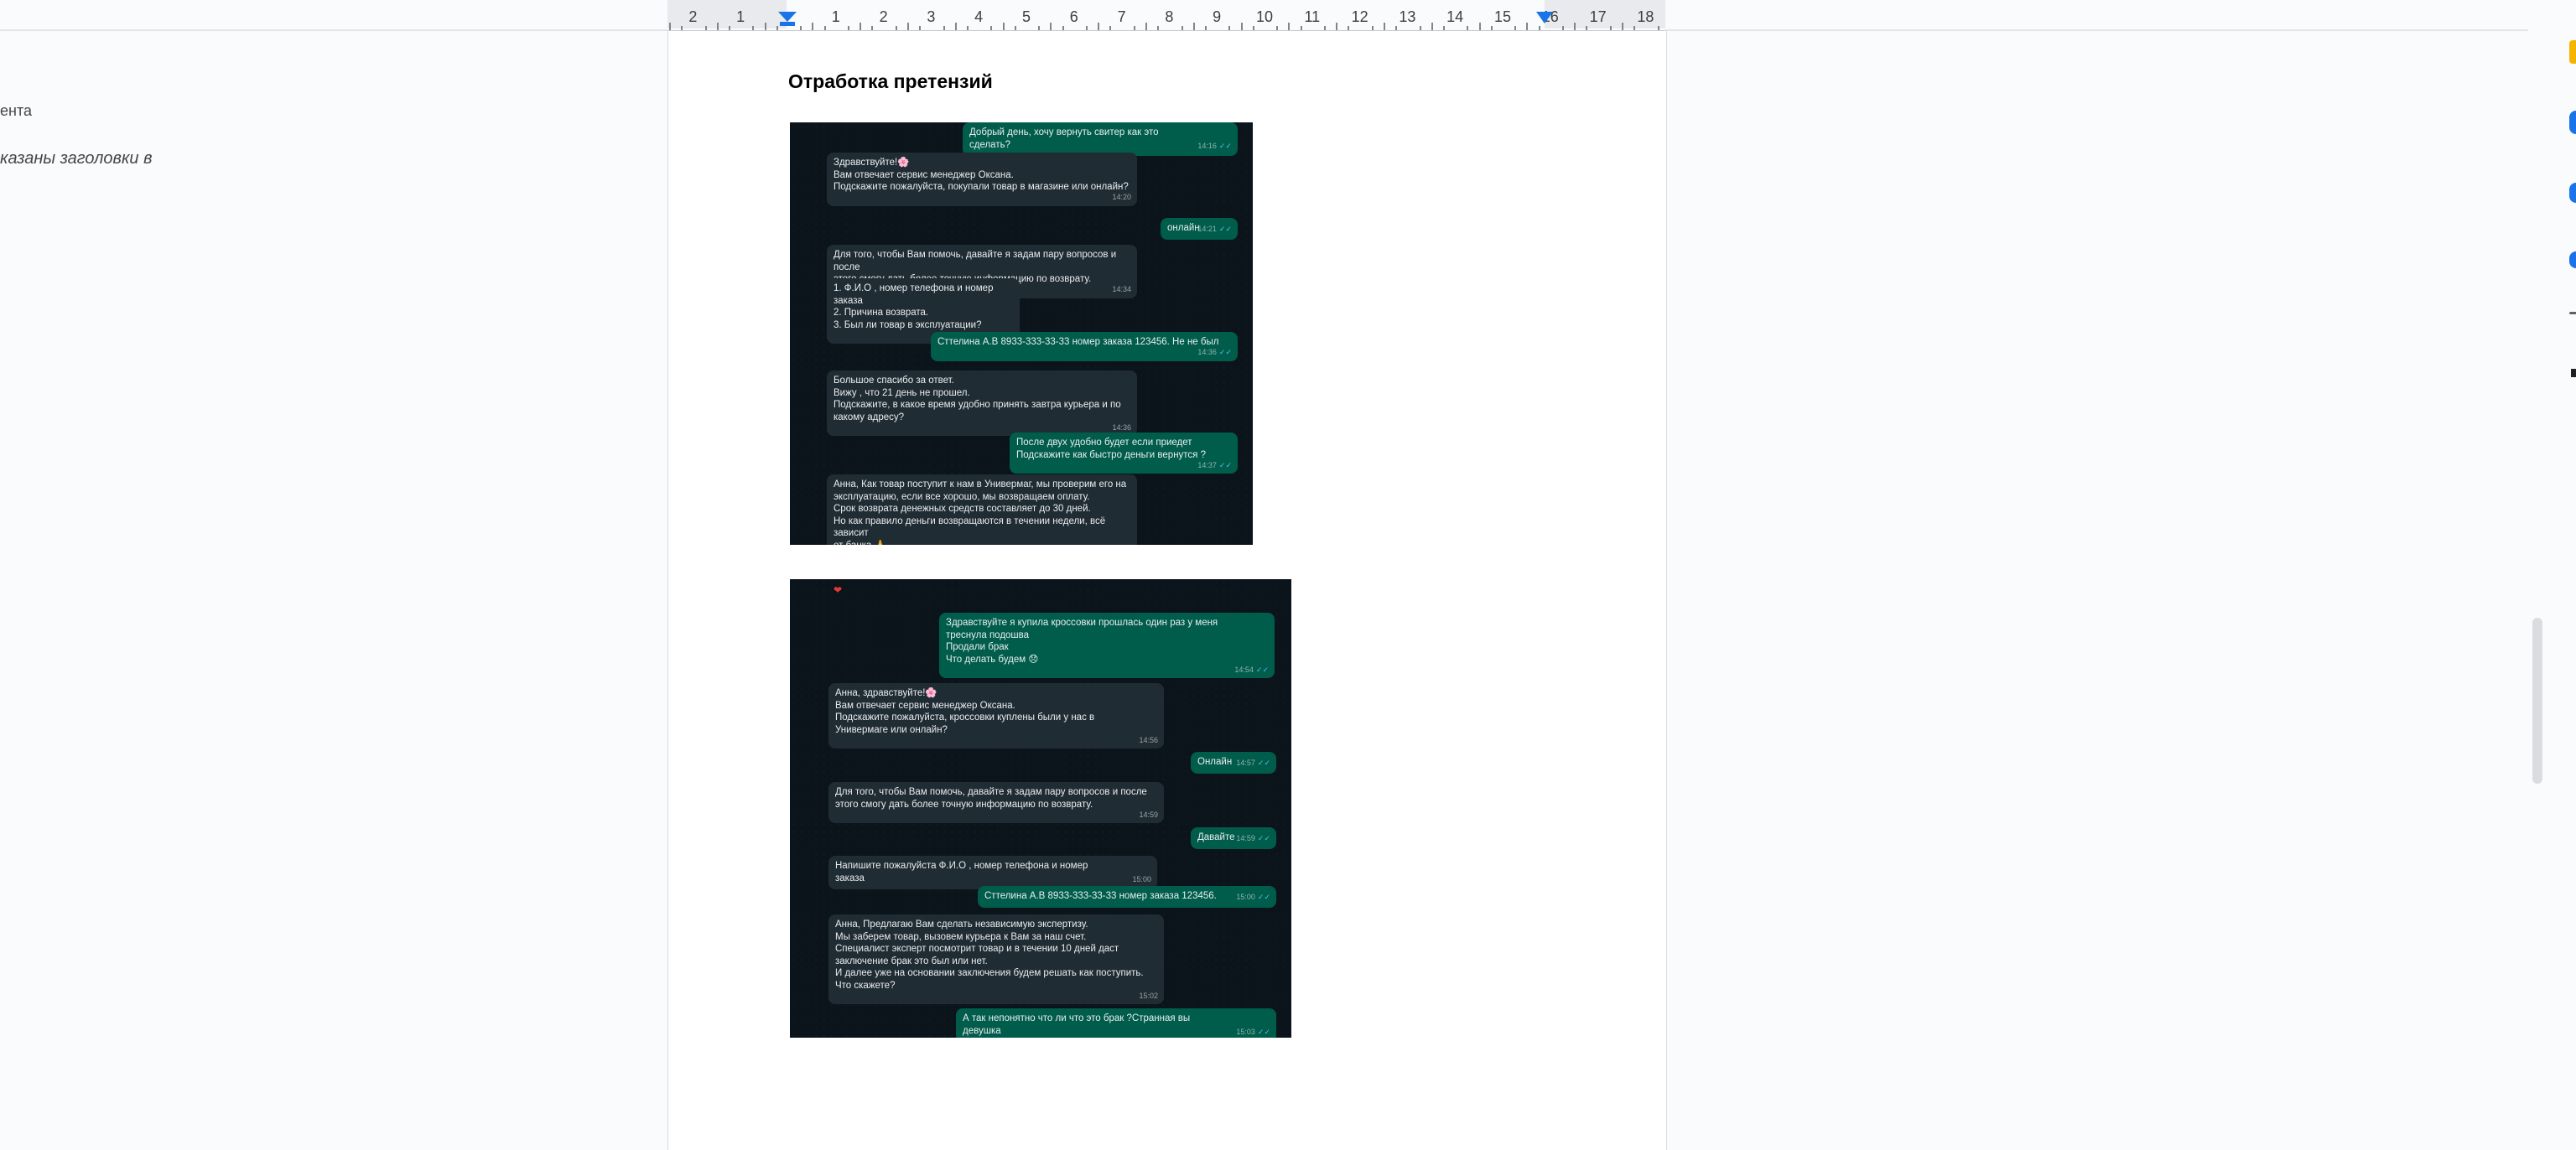 The height and width of the screenshot is (1150, 2576). I want to click on left-indent-handle, so click(787, 24).